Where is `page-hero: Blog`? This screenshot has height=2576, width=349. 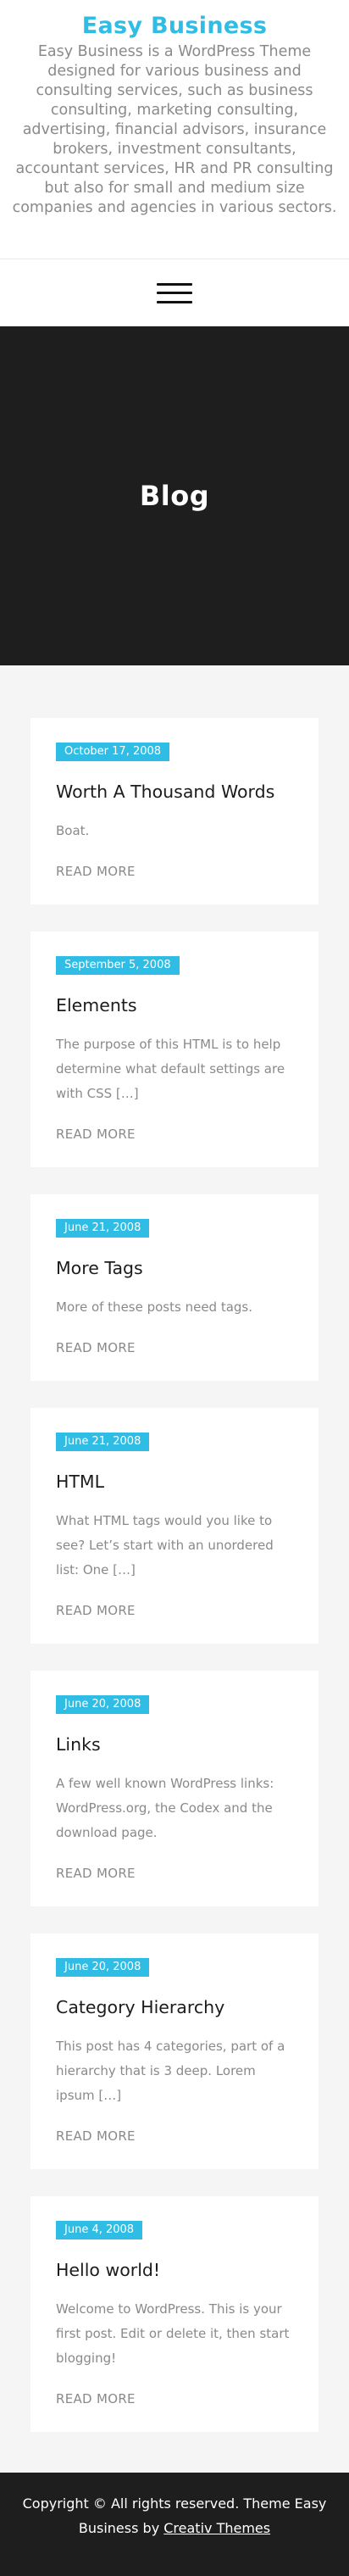 page-hero: Blog is located at coordinates (175, 495).